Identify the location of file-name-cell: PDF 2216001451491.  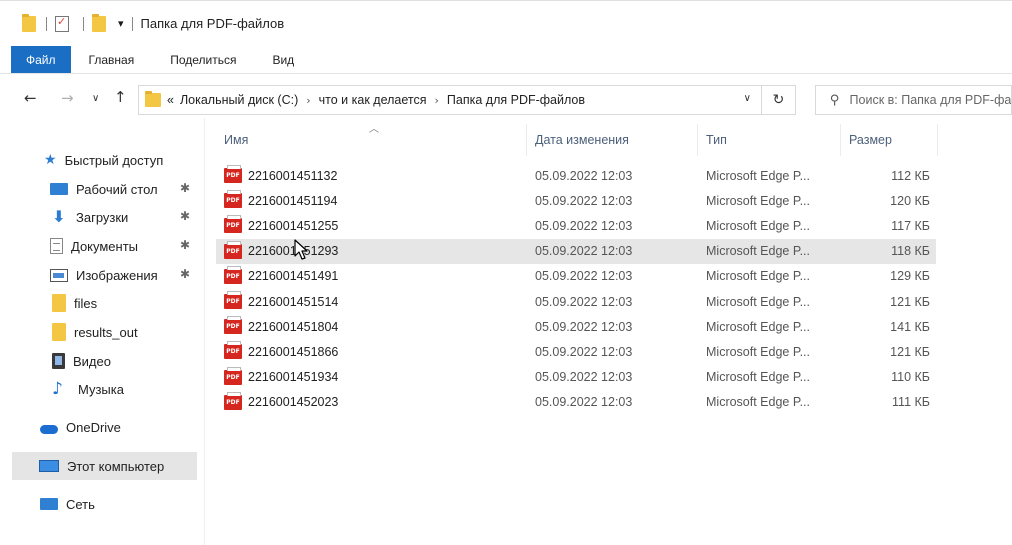
(281, 276).